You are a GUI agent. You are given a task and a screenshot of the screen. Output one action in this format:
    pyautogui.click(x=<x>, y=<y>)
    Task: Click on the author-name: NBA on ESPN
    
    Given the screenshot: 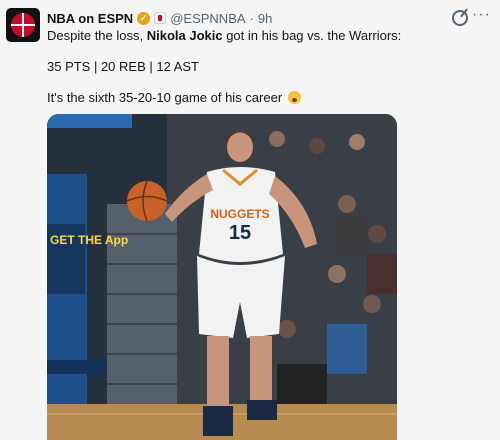 What is the action you would take?
    pyautogui.click(x=90, y=18)
    